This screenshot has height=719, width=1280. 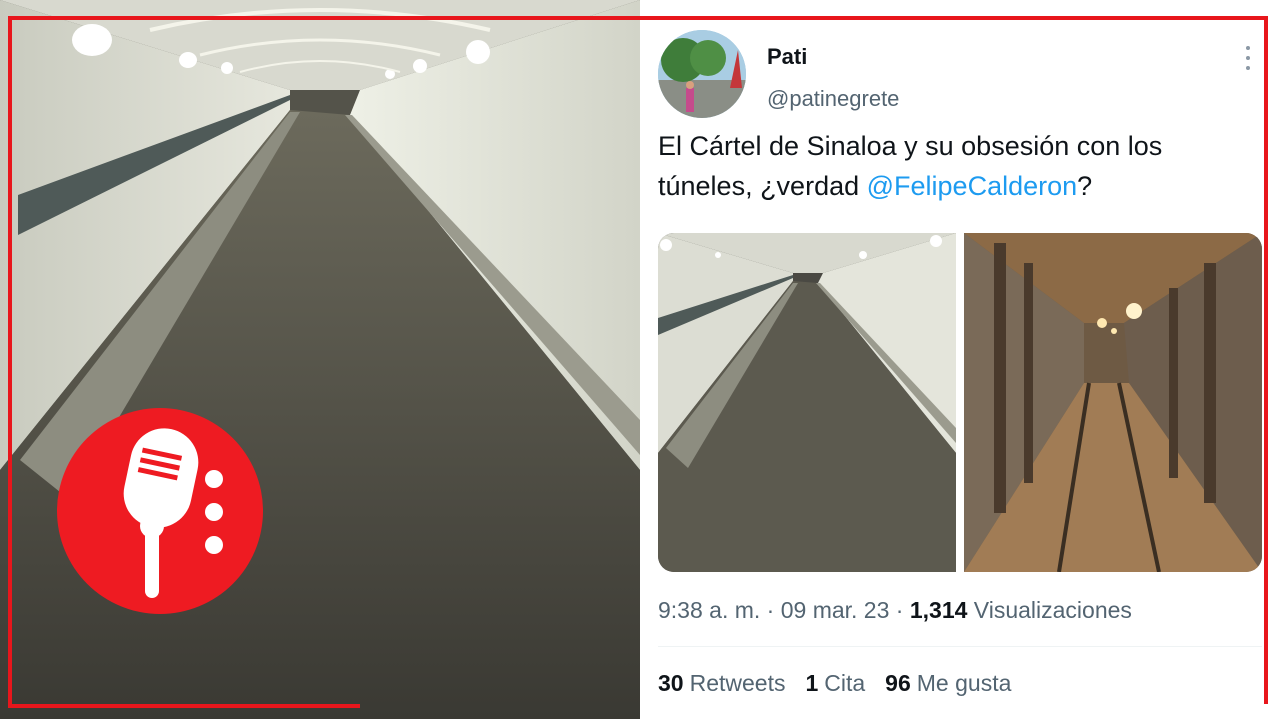 What do you see at coordinates (1049, 610) in the screenshot?
I see `views-label: Visualizaciones` at bounding box center [1049, 610].